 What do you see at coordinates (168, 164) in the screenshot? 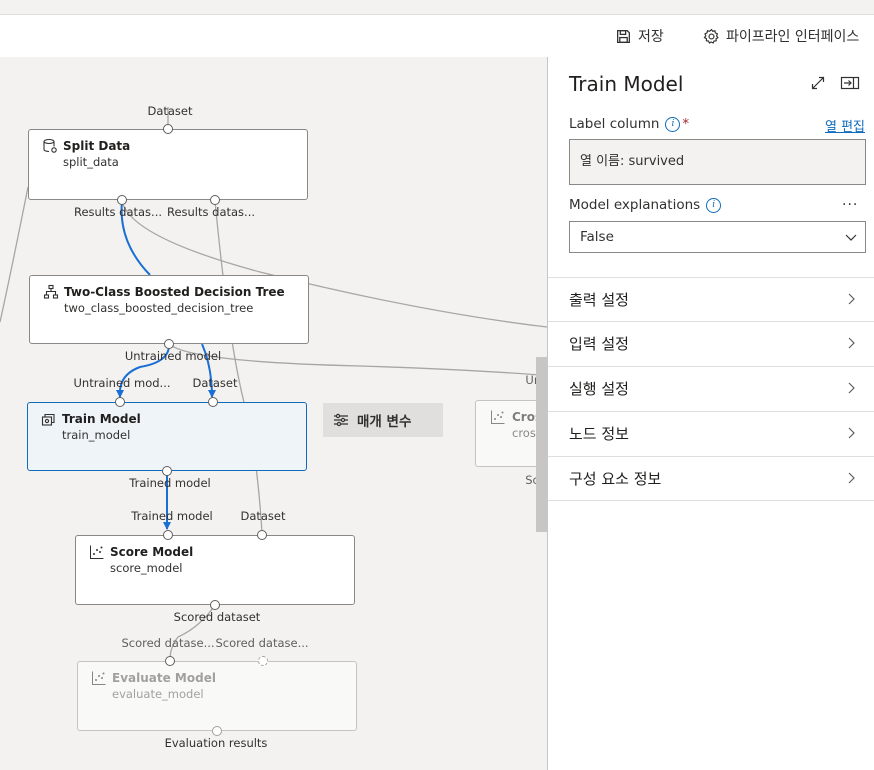
I see `node-split-data: Split Data split_data` at bounding box center [168, 164].